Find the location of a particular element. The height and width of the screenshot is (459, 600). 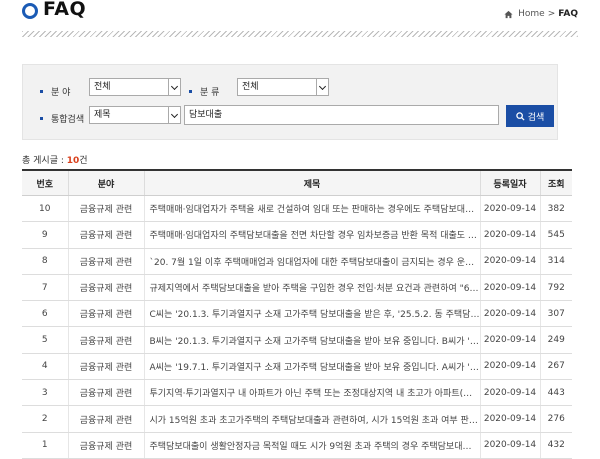

row-views: 443 is located at coordinates (555, 393).